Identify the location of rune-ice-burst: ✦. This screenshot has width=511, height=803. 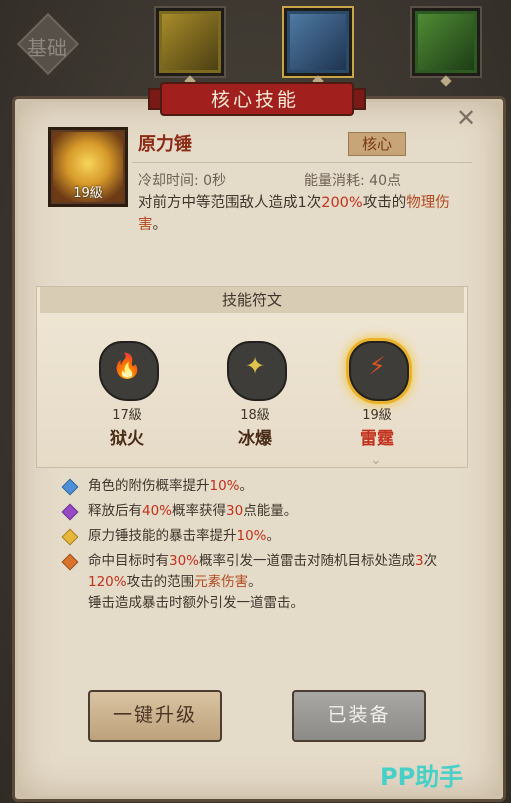
(255, 369).